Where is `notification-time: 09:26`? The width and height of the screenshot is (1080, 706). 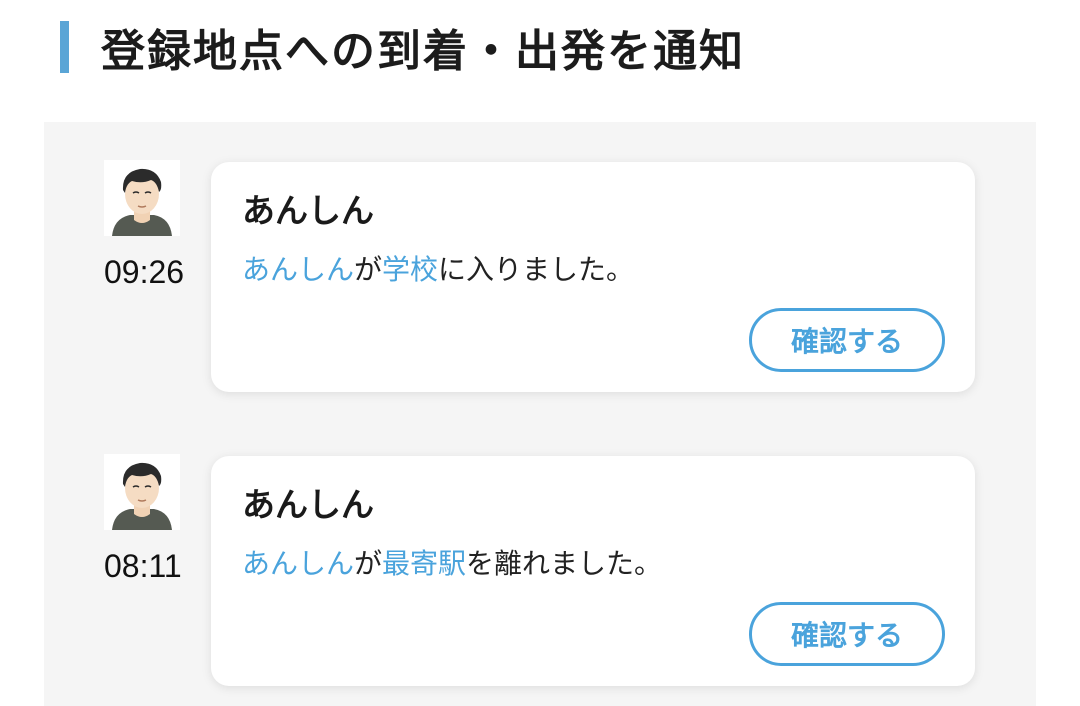 notification-time: 09:26 is located at coordinates (144, 272).